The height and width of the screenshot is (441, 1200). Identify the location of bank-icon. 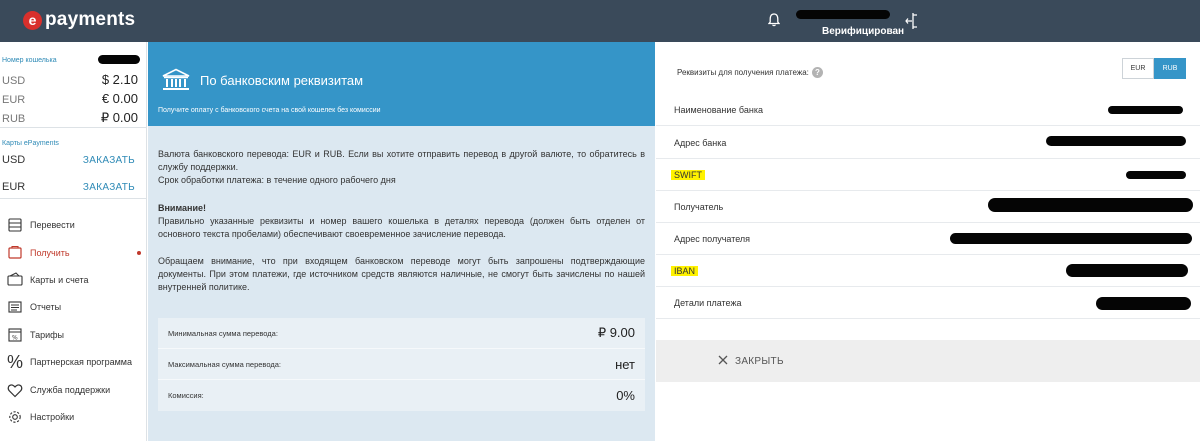
(176, 82).